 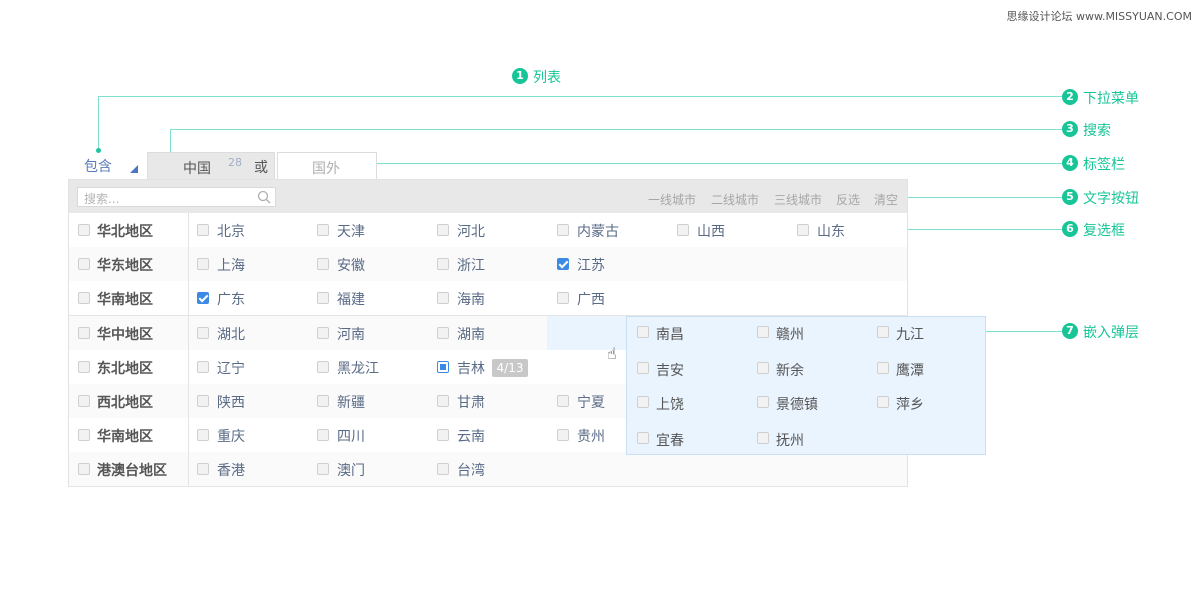 What do you see at coordinates (848, 199) in the screenshot?
I see `invert-selection-button: 反选` at bounding box center [848, 199].